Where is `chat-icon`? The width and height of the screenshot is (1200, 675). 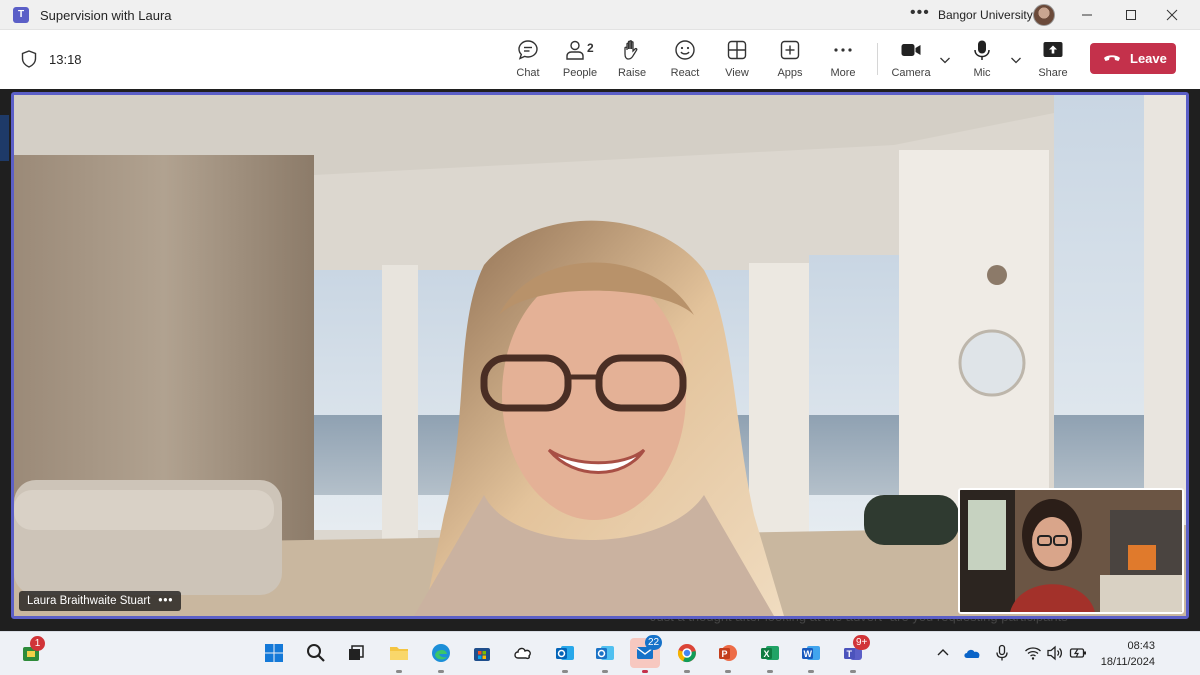
chat-icon is located at coordinates (528, 50).